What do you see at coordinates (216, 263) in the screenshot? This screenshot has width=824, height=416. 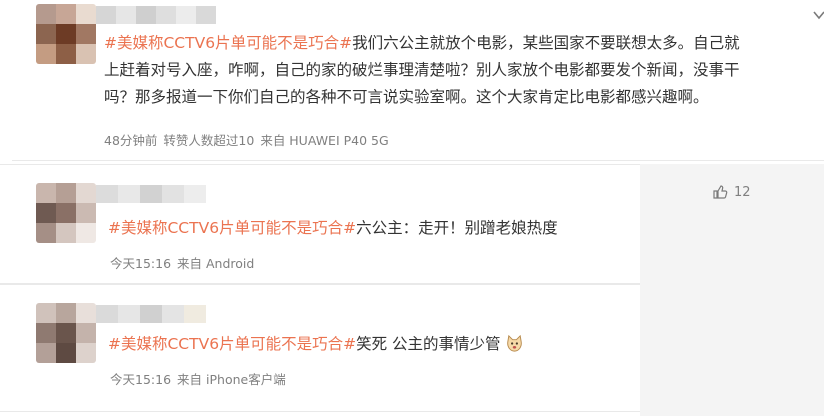 I see `reply-source: 来自 Android` at bounding box center [216, 263].